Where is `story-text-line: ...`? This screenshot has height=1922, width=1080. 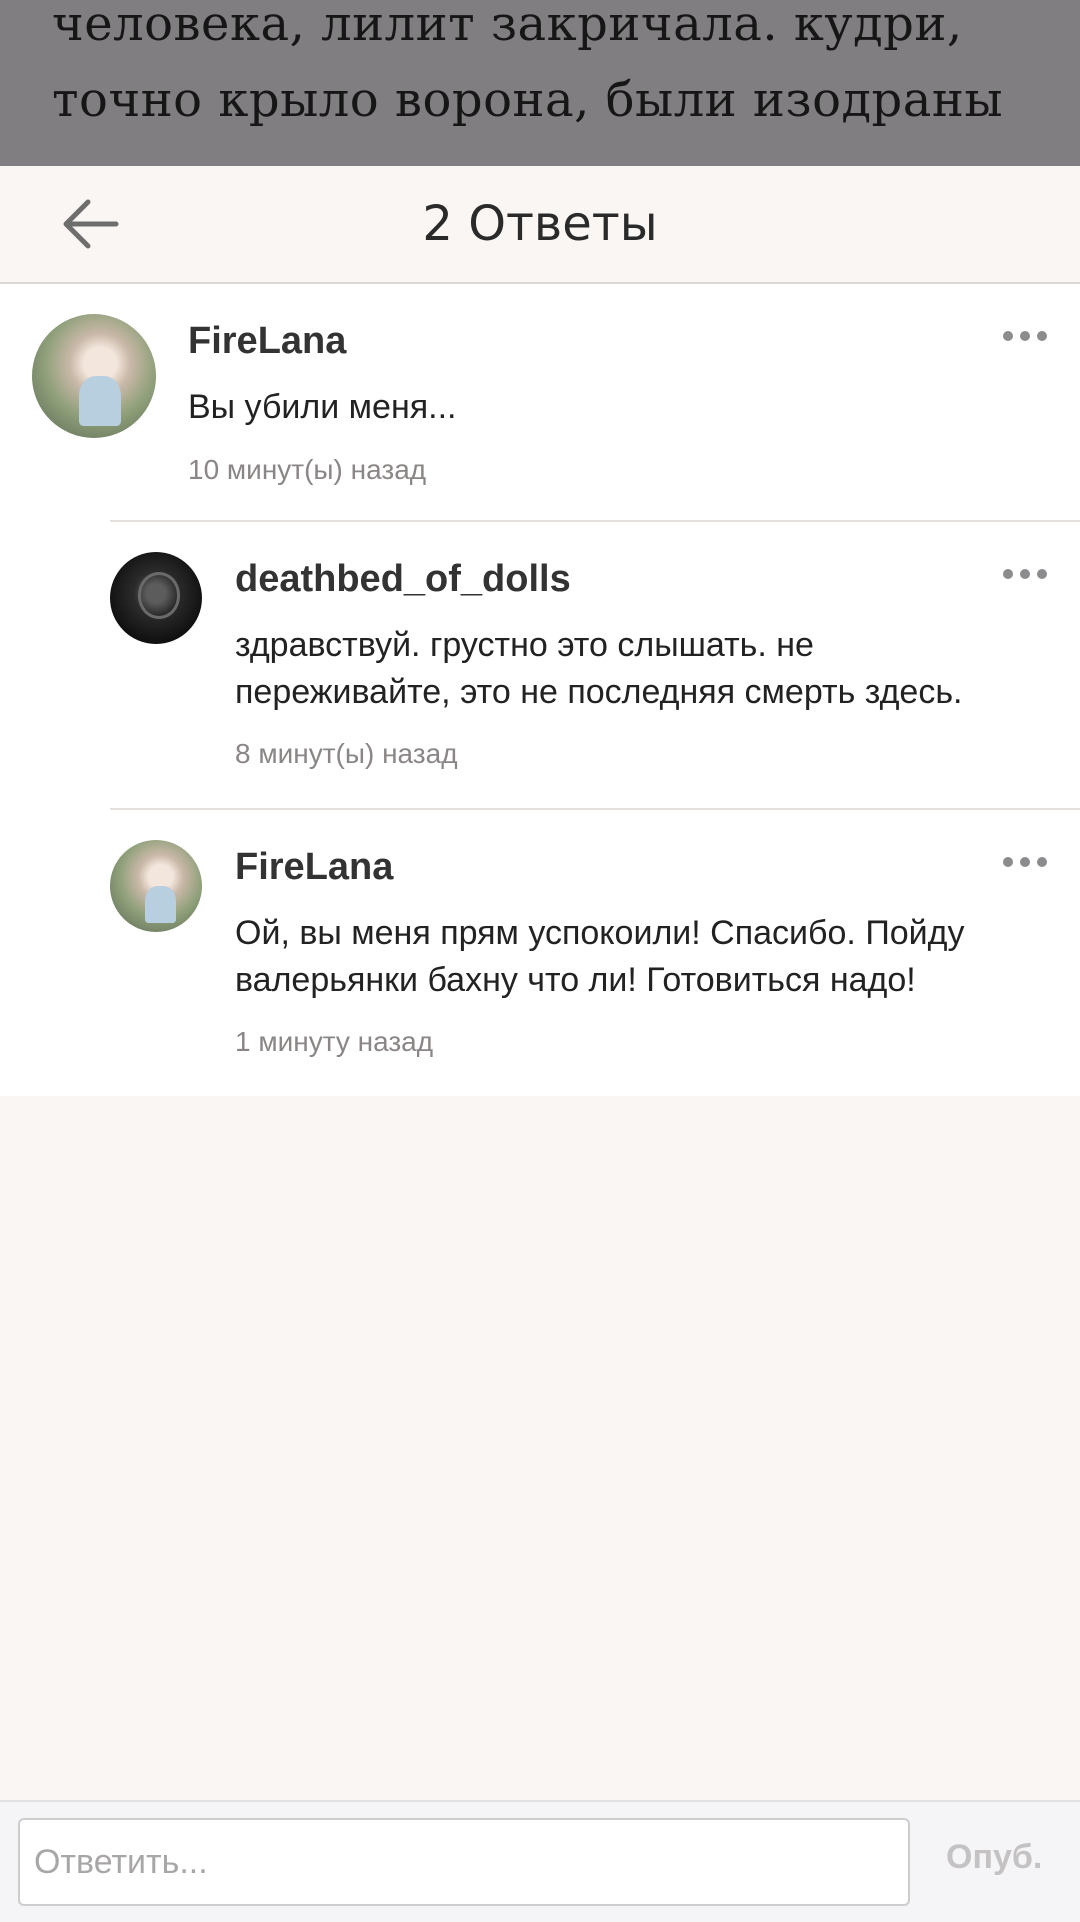
story-text-line: ... is located at coordinates (540, 152).